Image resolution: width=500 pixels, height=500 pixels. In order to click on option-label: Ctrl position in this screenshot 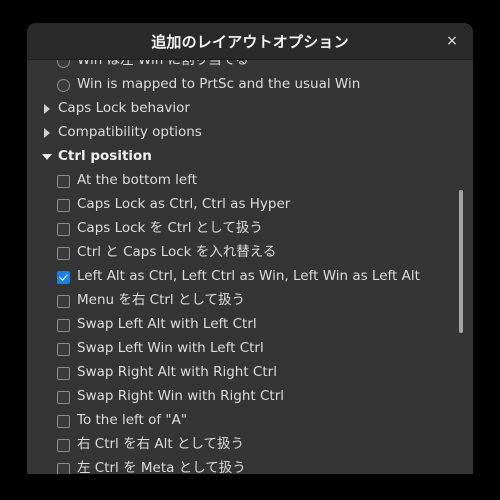, I will do `click(105, 156)`.